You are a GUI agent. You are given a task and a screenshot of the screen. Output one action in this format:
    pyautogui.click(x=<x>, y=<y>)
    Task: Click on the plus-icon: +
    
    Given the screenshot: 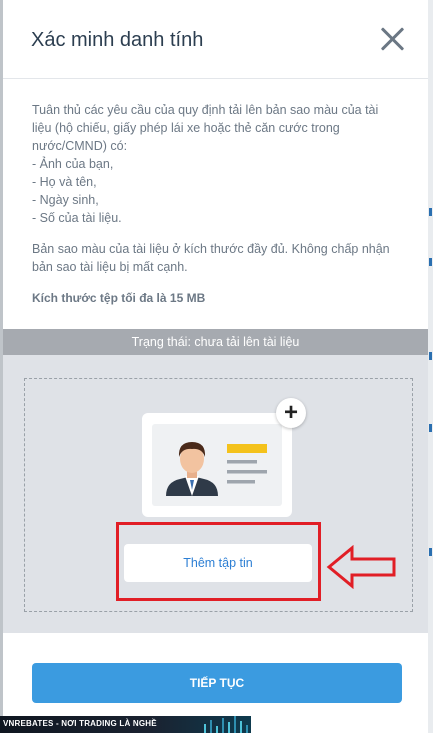 What is the action you would take?
    pyautogui.click(x=291, y=413)
    